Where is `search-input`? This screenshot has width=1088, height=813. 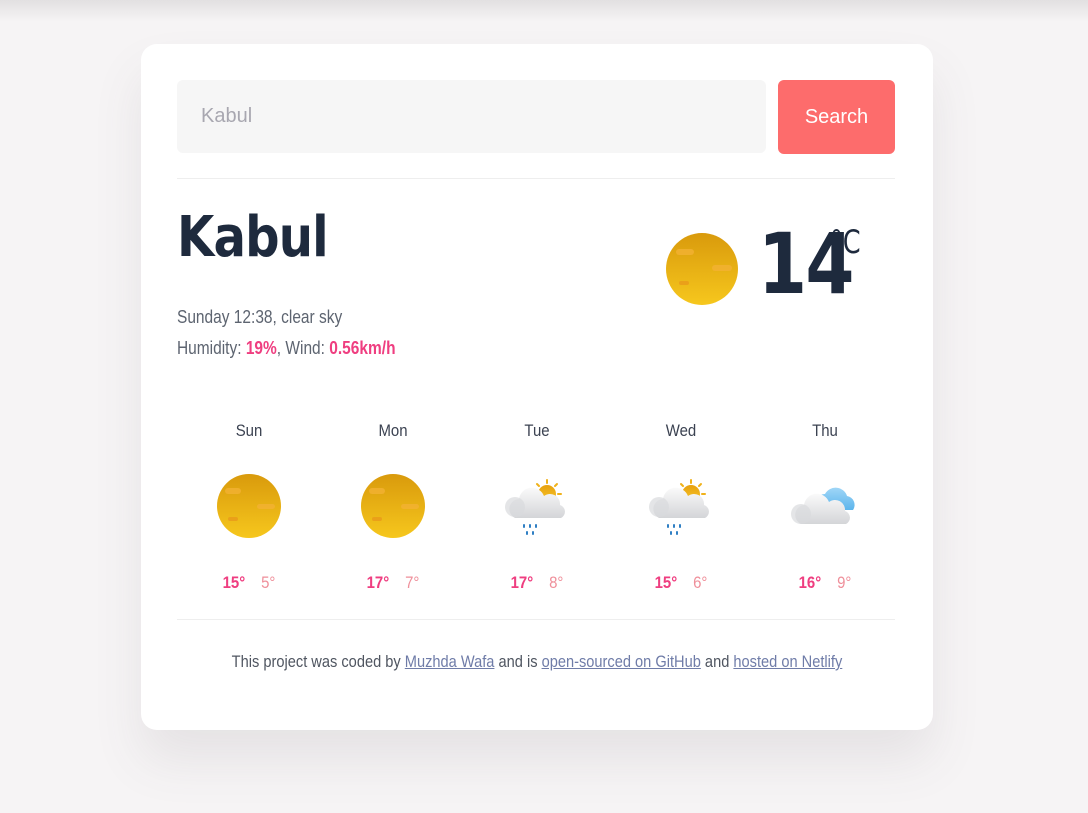
search-input is located at coordinates (471, 116).